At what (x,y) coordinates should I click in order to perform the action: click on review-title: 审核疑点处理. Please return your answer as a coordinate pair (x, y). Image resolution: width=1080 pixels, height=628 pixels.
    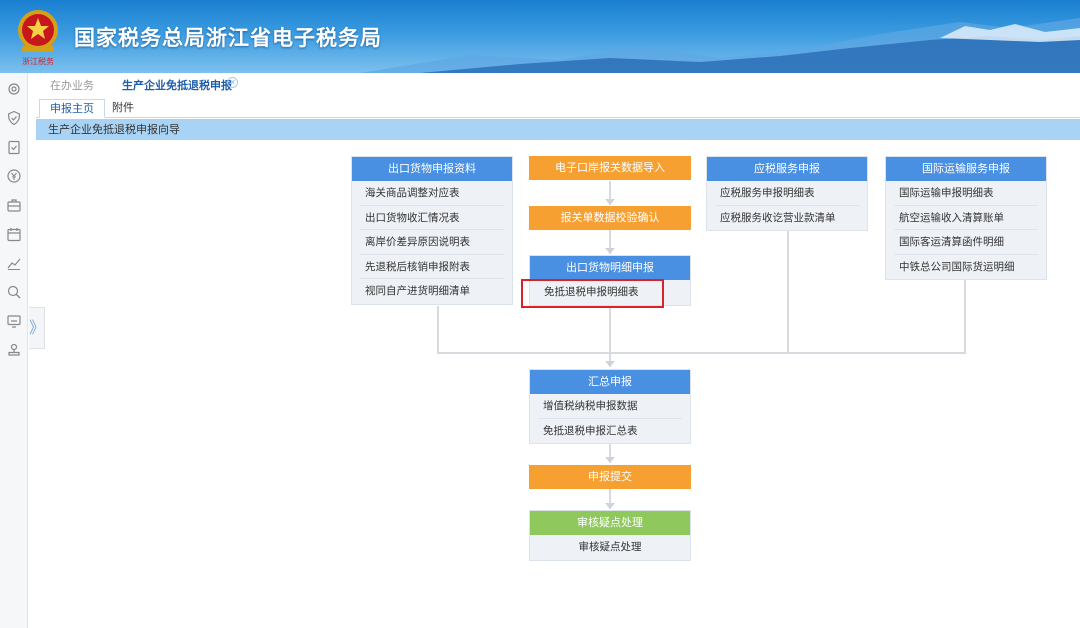
    Looking at the image, I should click on (610, 523).